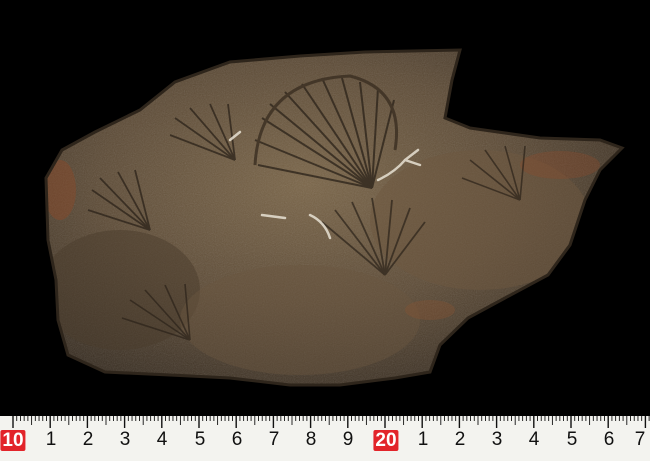 The height and width of the screenshot is (461, 650). What do you see at coordinates (274, 439) in the screenshot?
I see `ruler-label-7: 7` at bounding box center [274, 439].